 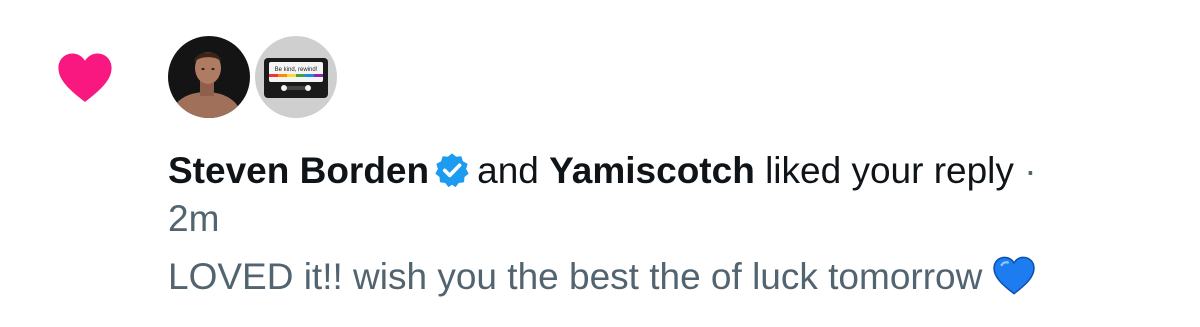 I want to click on heart-icon, so click(x=85, y=77).